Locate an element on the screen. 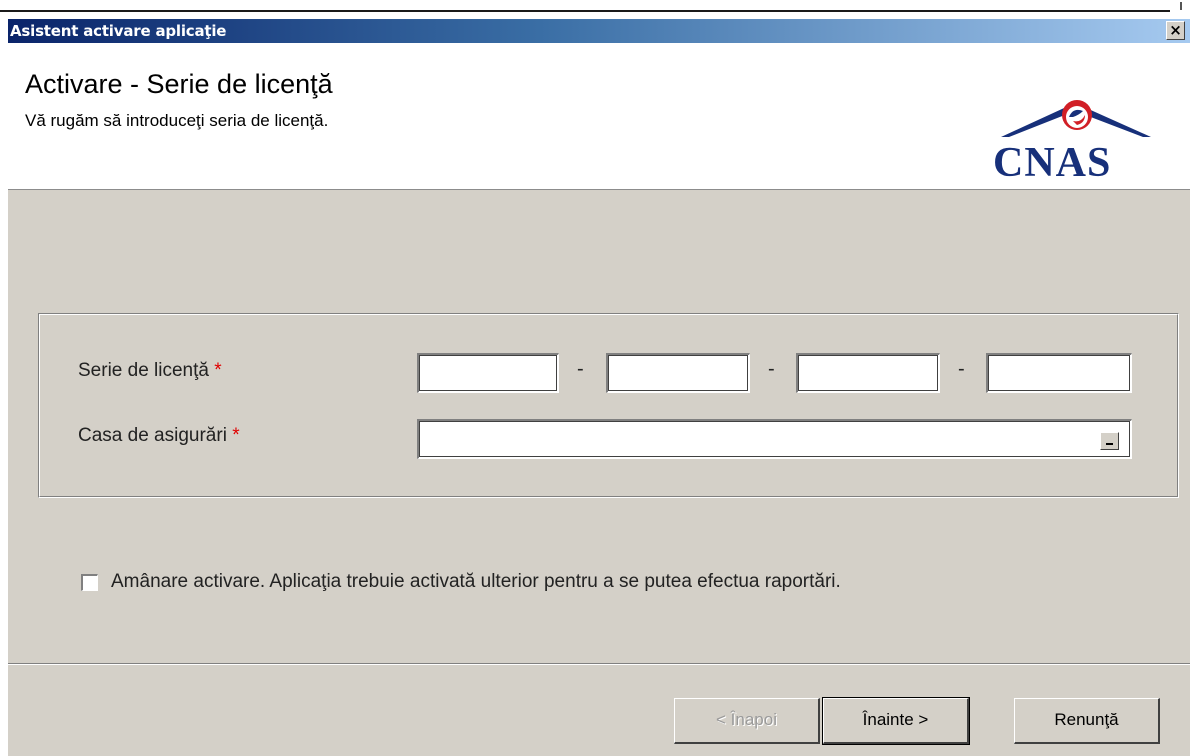 The image size is (1190, 756). footer-separator is located at coordinates (599, 664).